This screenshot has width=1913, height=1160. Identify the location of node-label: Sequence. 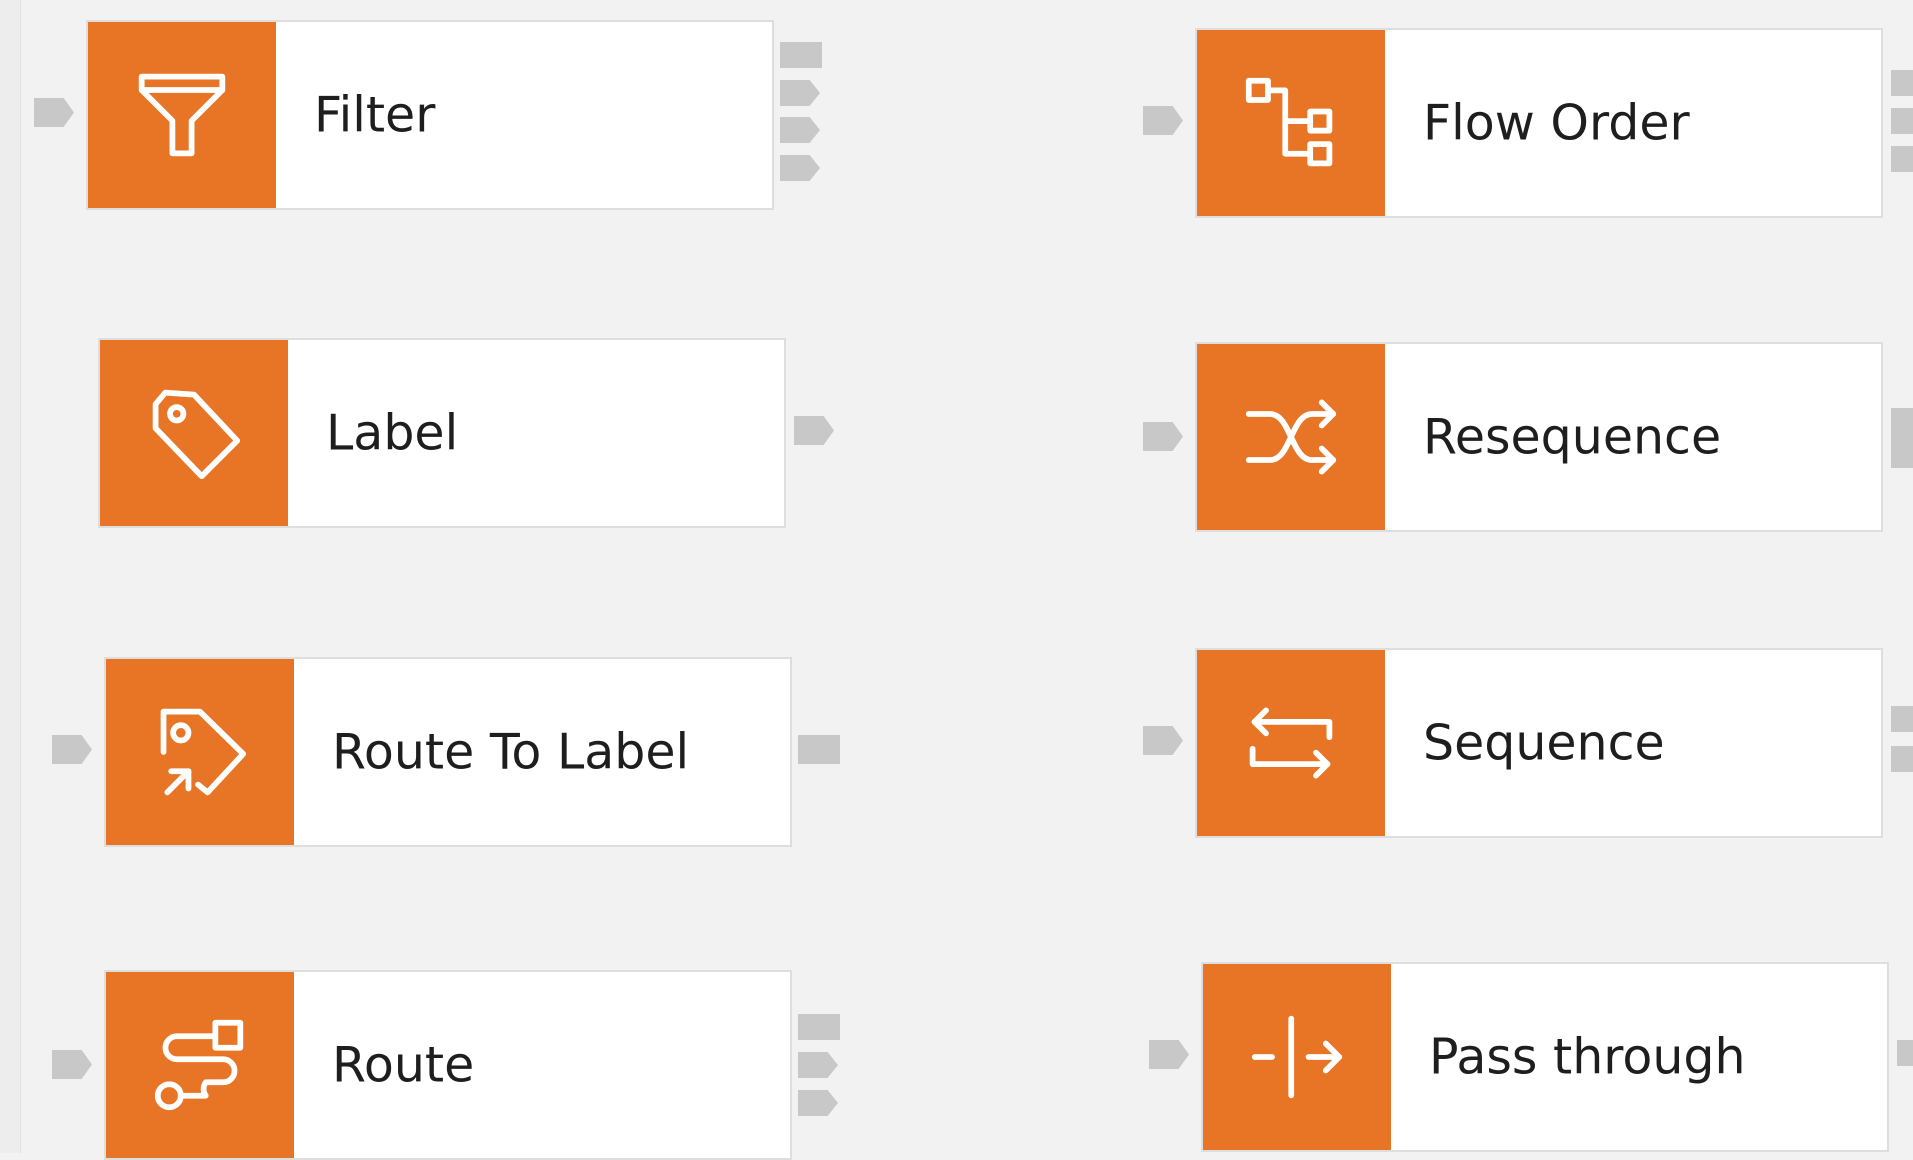
(1544, 743).